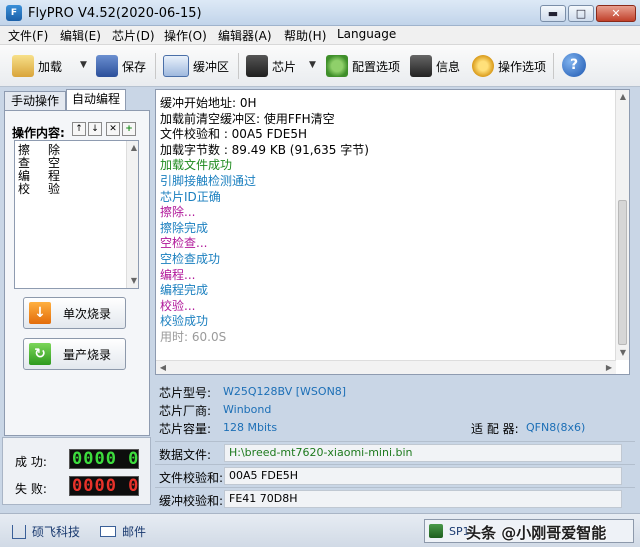 The height and width of the screenshot is (547, 640). What do you see at coordinates (211, 66) in the screenshot?
I see `buffer-label: 缓冲区` at bounding box center [211, 66].